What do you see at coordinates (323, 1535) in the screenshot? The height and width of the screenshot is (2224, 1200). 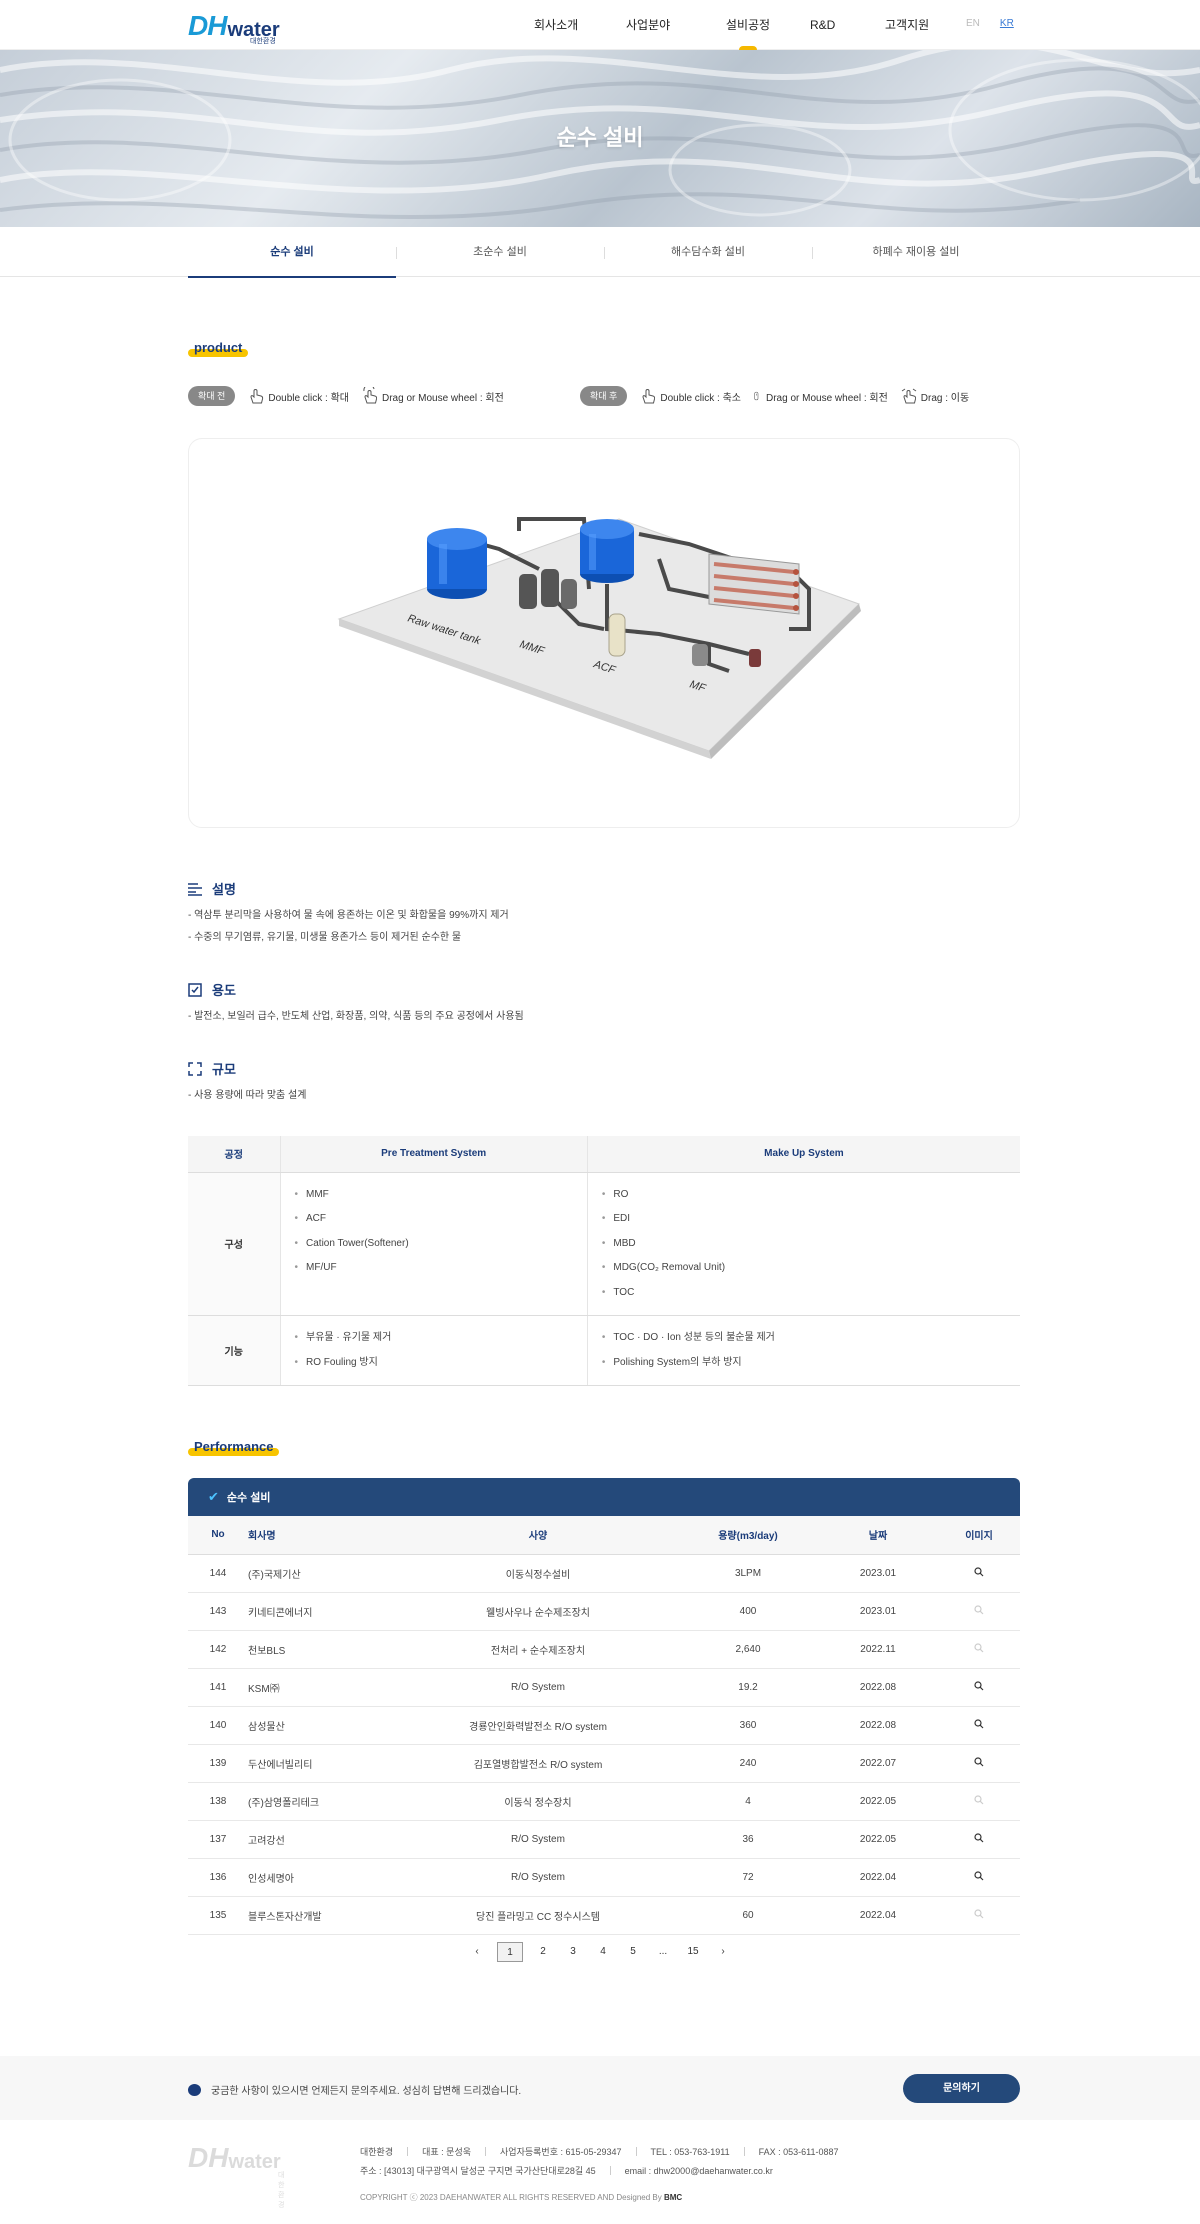 I see `col-company: 회사명` at bounding box center [323, 1535].